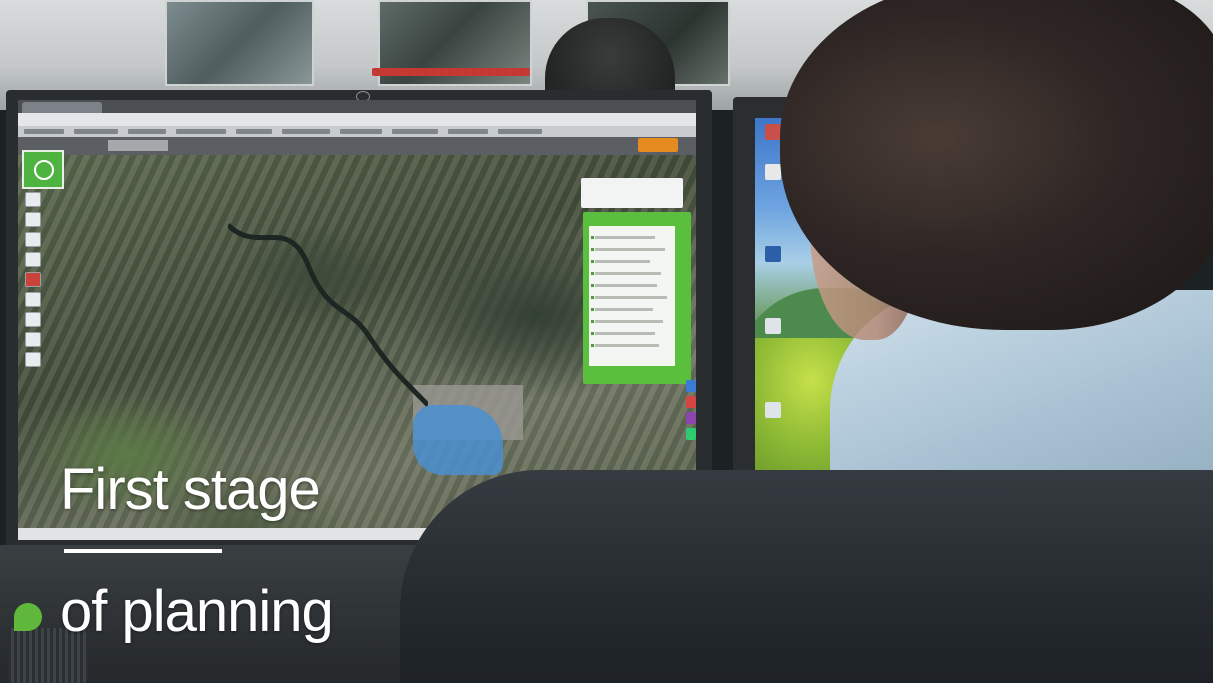 The height and width of the screenshot is (683, 1213). Describe the element at coordinates (658, 145) in the screenshot. I see `app-header-accent` at that location.